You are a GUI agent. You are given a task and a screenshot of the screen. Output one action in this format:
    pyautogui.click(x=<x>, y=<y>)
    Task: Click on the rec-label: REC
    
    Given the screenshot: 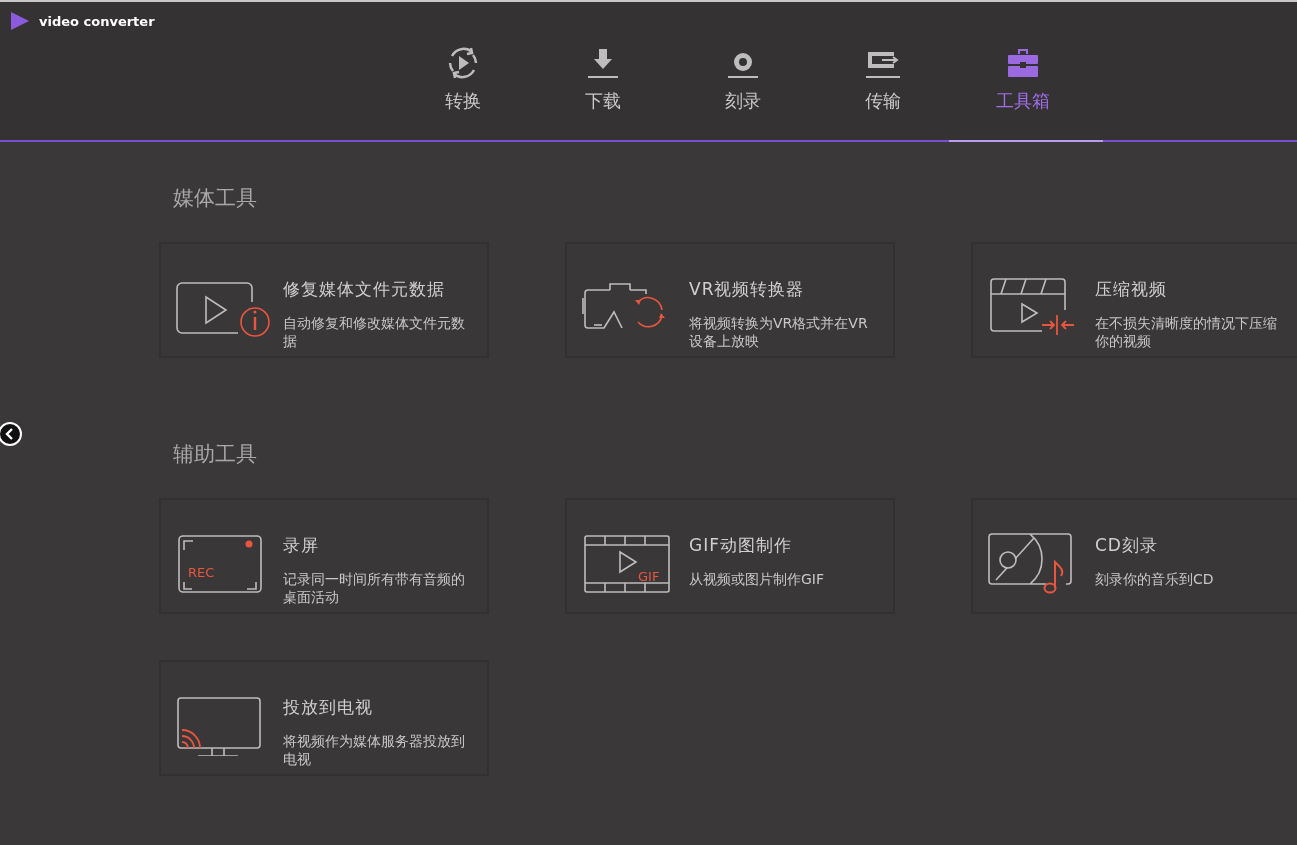 What is the action you would take?
    pyautogui.click(x=201, y=572)
    